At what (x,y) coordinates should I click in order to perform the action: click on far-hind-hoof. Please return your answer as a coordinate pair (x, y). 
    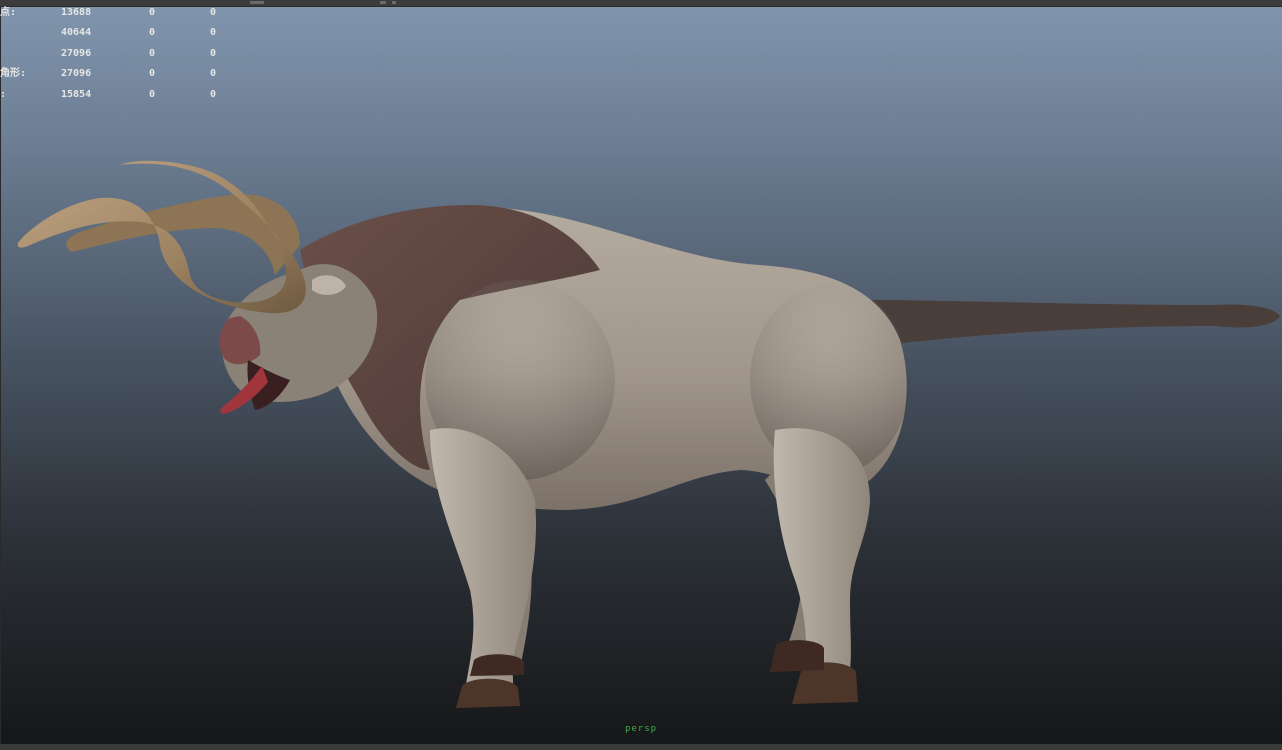
    Looking at the image, I should click on (797, 656).